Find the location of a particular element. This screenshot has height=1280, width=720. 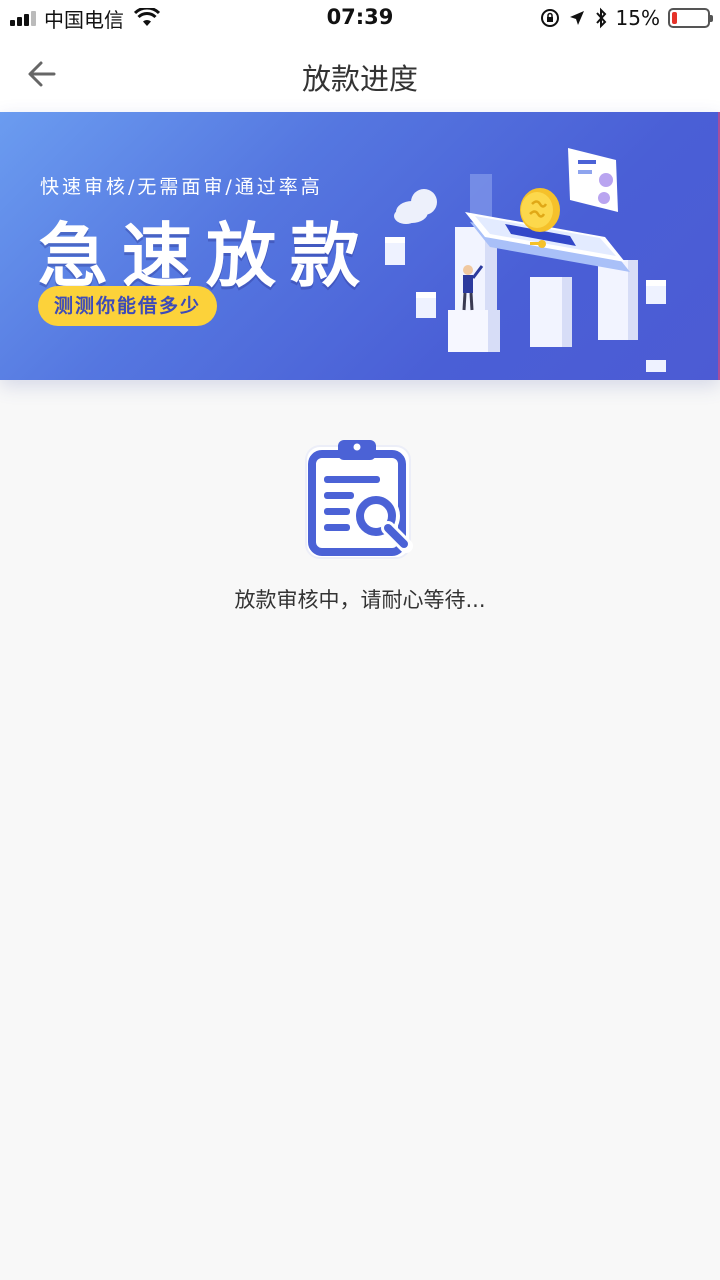

status-bar-right: 15% is located at coordinates (626, 18).